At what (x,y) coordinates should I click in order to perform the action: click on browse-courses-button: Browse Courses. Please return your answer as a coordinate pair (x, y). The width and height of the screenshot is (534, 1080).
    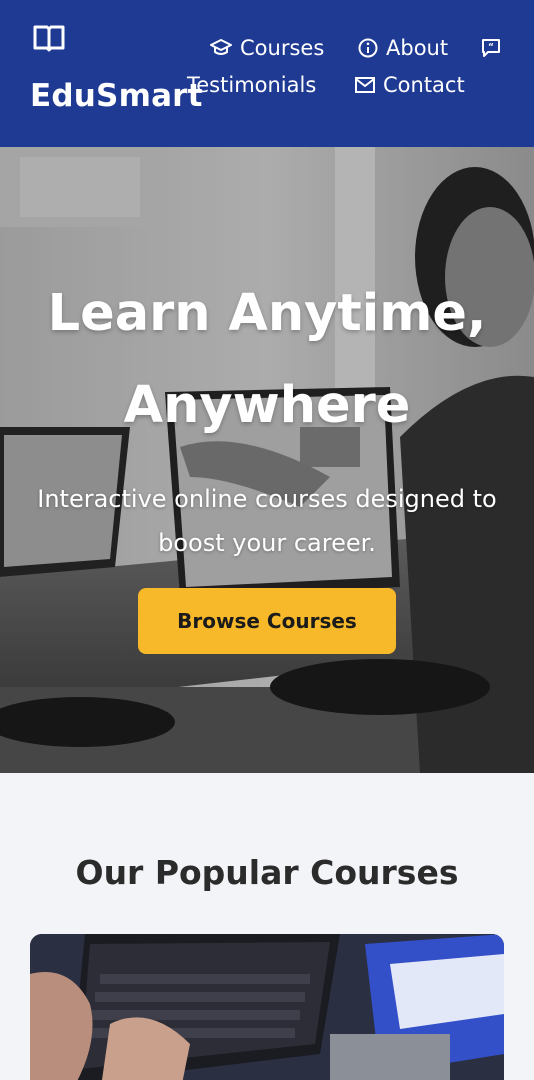
    Looking at the image, I should click on (267, 621).